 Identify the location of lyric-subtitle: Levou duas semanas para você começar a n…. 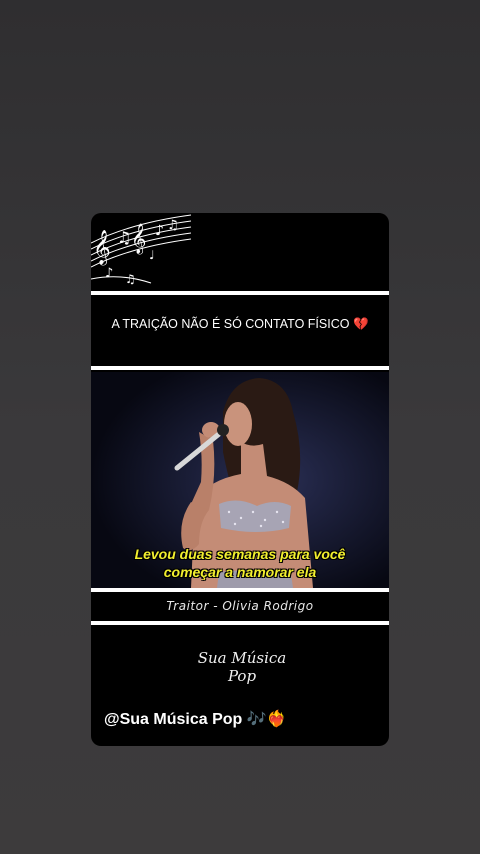
(240, 563).